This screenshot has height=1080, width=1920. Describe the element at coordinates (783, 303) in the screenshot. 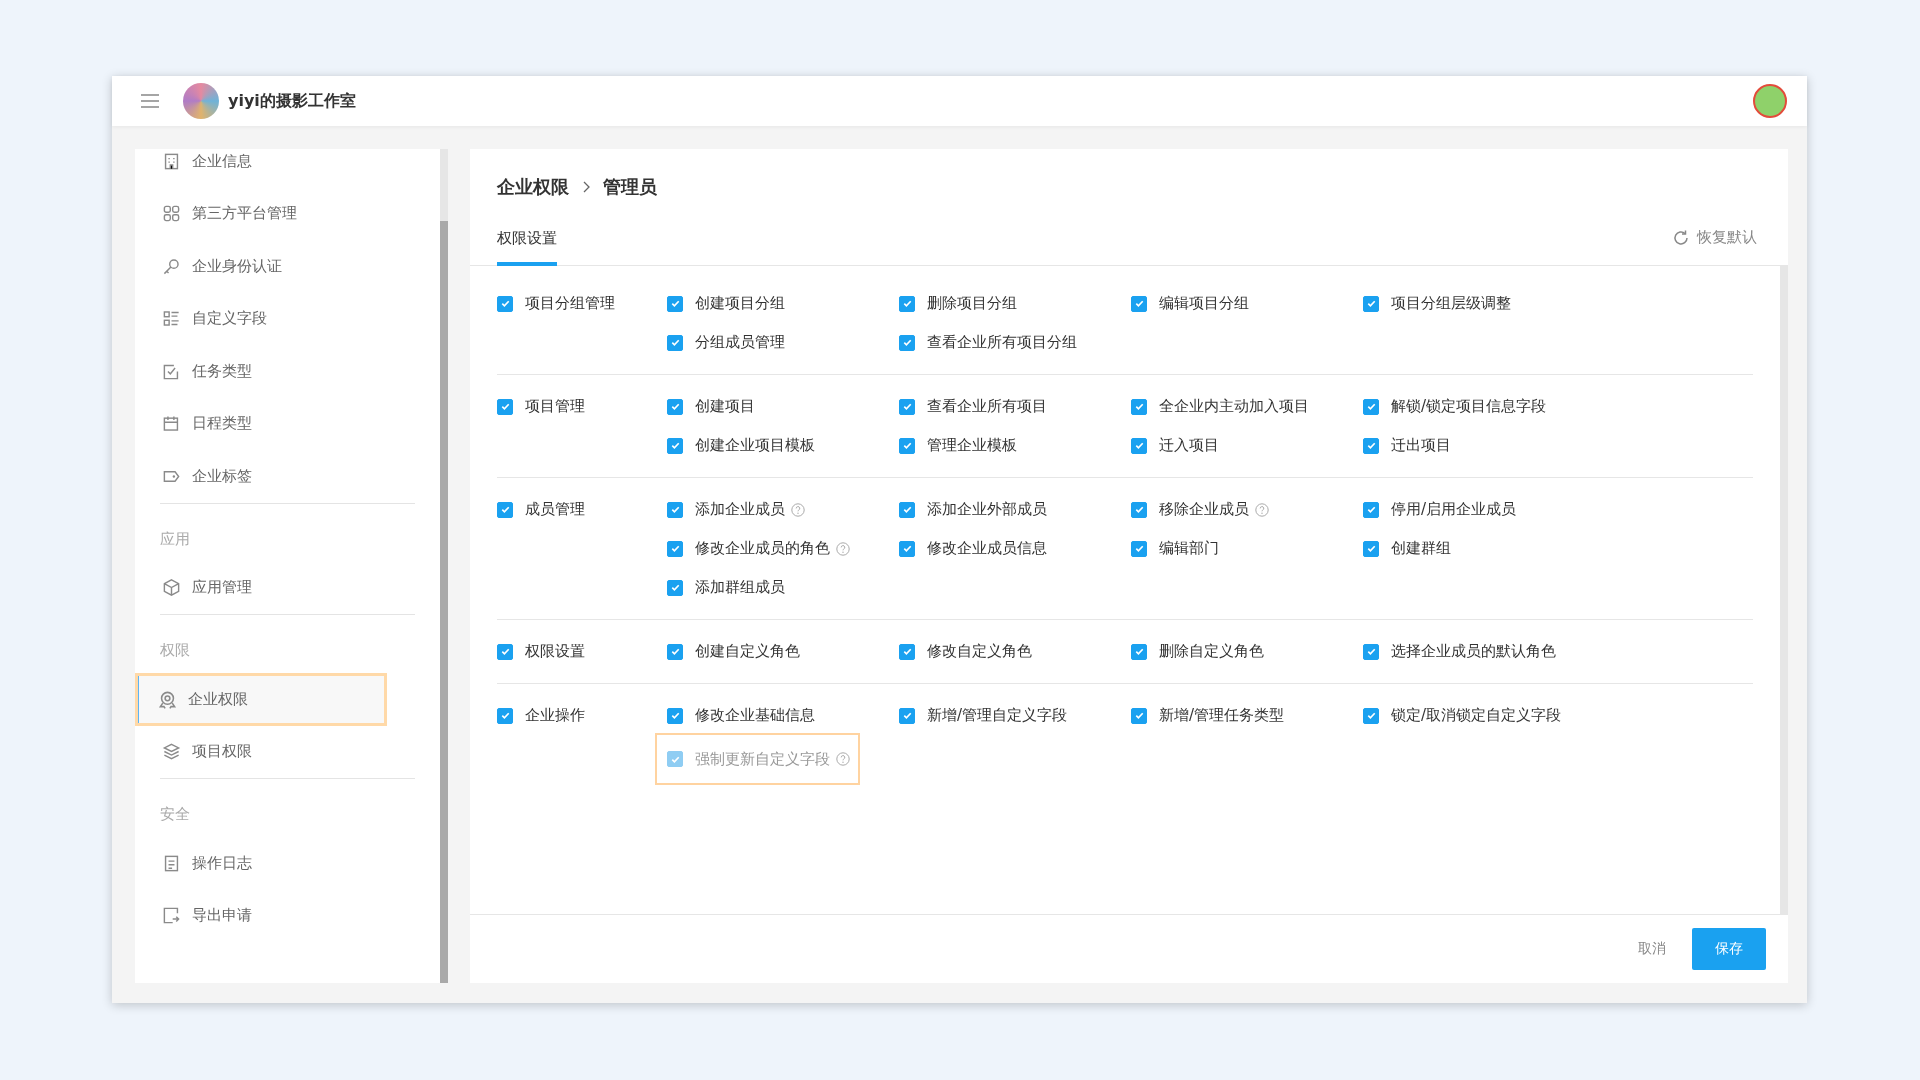

I see `permission-checkbox: 创建项目分组` at that location.